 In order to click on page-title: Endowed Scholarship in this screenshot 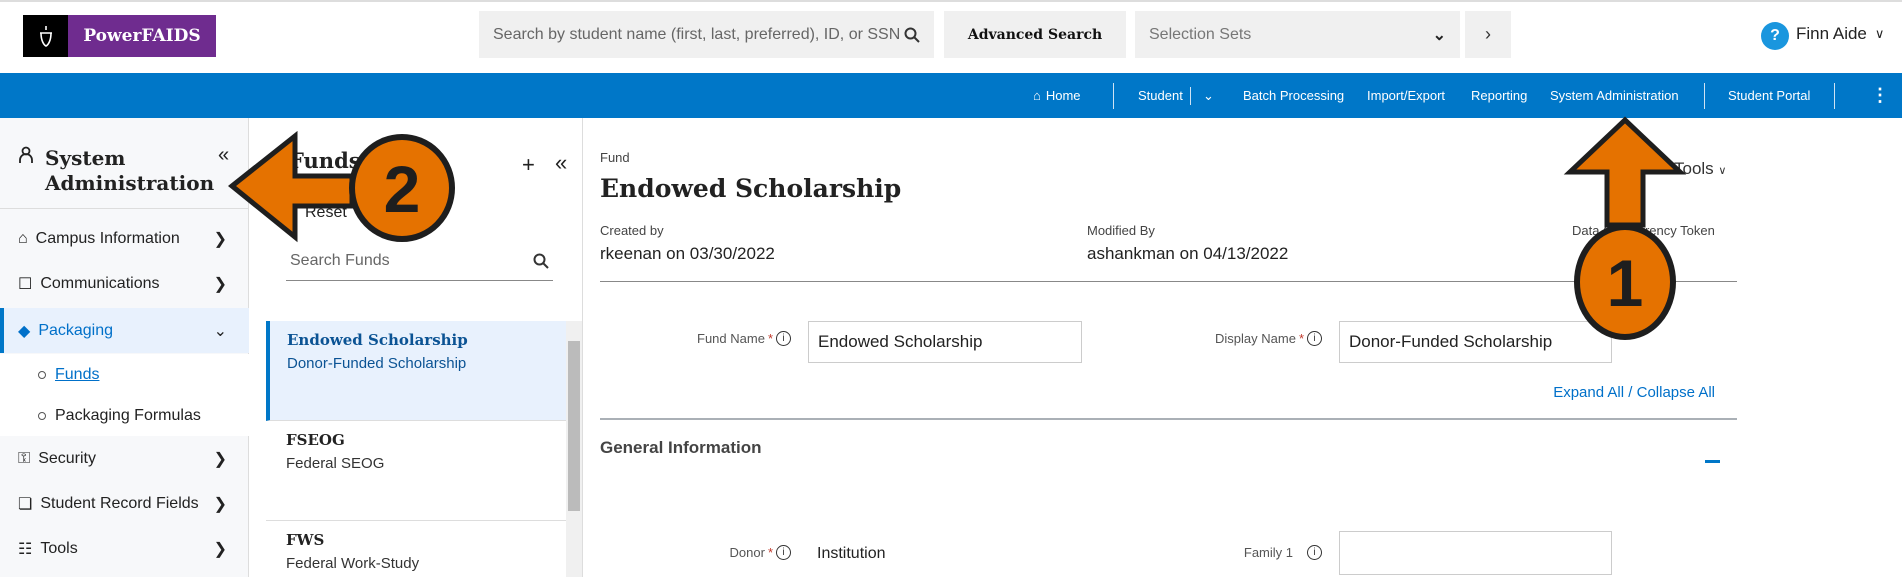, I will do `click(751, 188)`.